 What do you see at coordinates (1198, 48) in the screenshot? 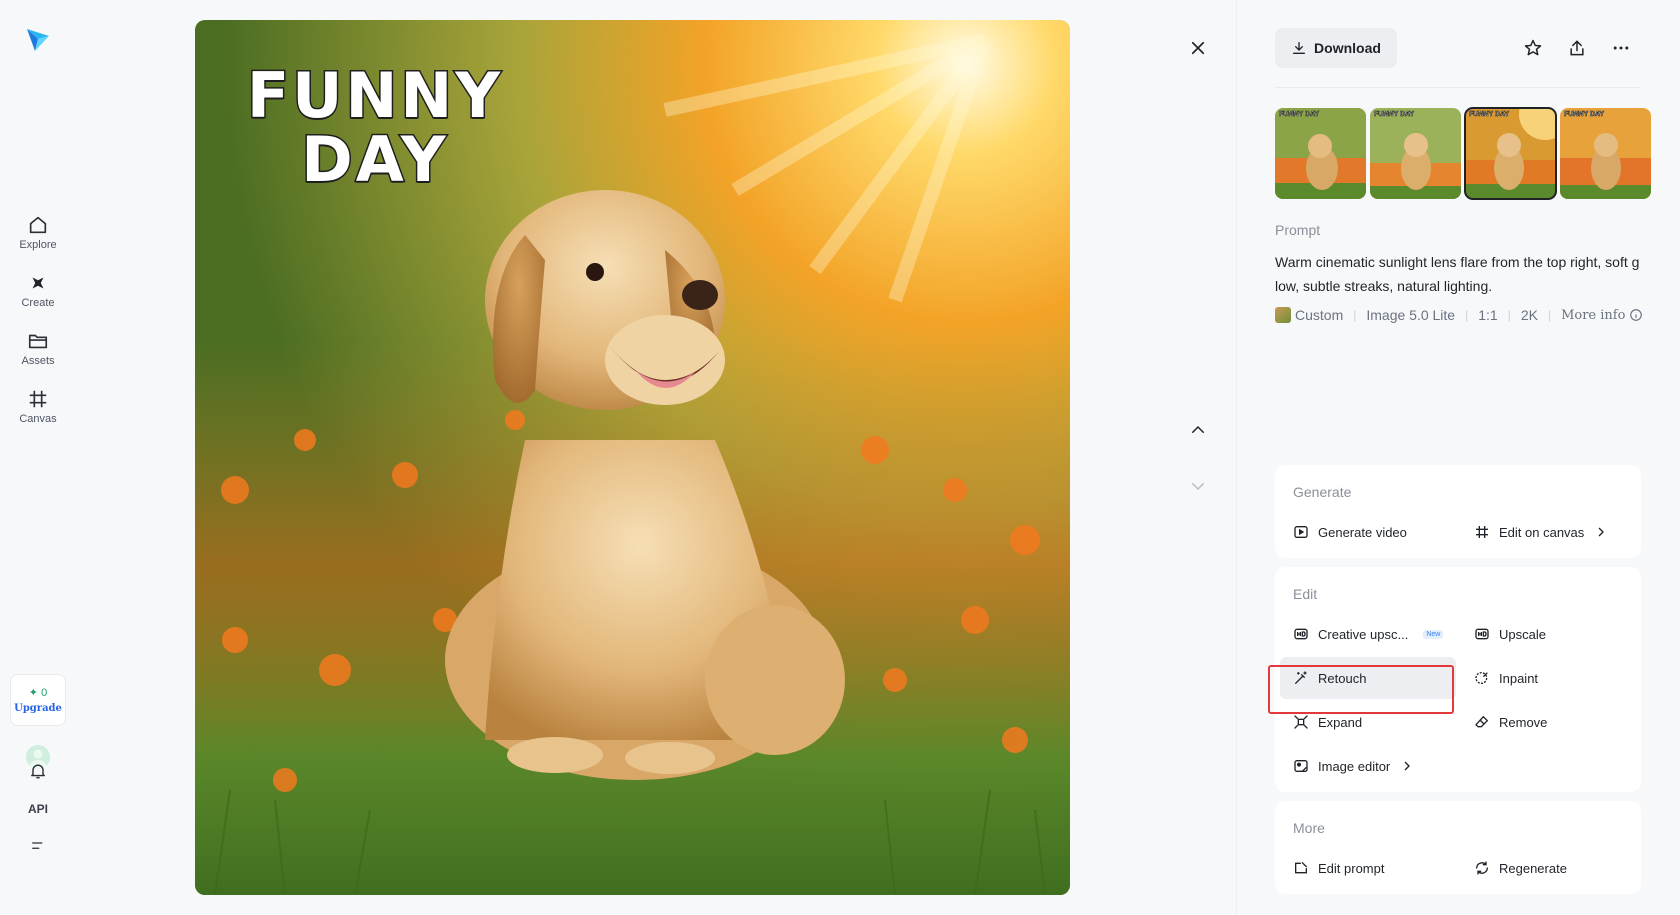
I see `close-icon` at bounding box center [1198, 48].